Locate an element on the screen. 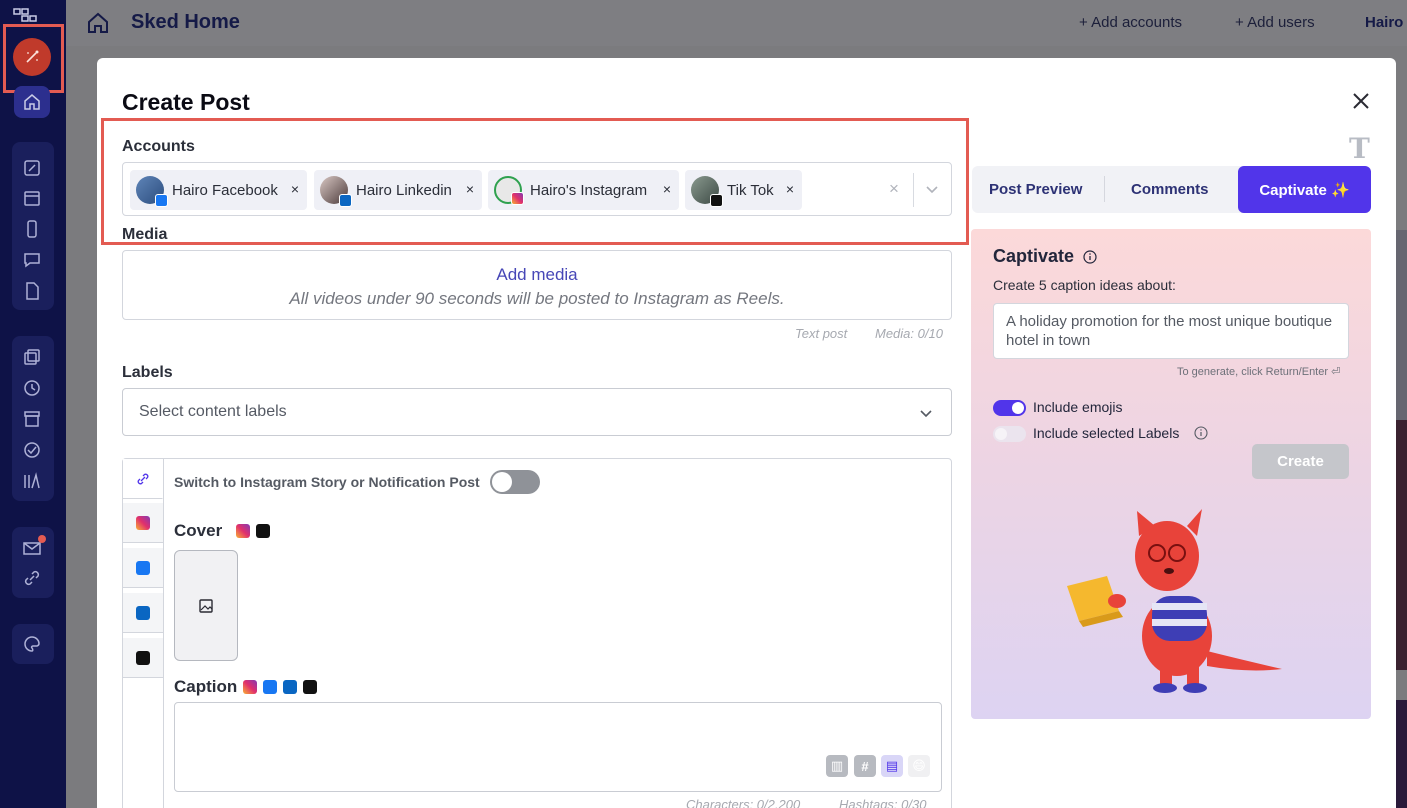 This screenshot has width=1407, height=808. sidebar-archive-icon is located at coordinates (32, 419).